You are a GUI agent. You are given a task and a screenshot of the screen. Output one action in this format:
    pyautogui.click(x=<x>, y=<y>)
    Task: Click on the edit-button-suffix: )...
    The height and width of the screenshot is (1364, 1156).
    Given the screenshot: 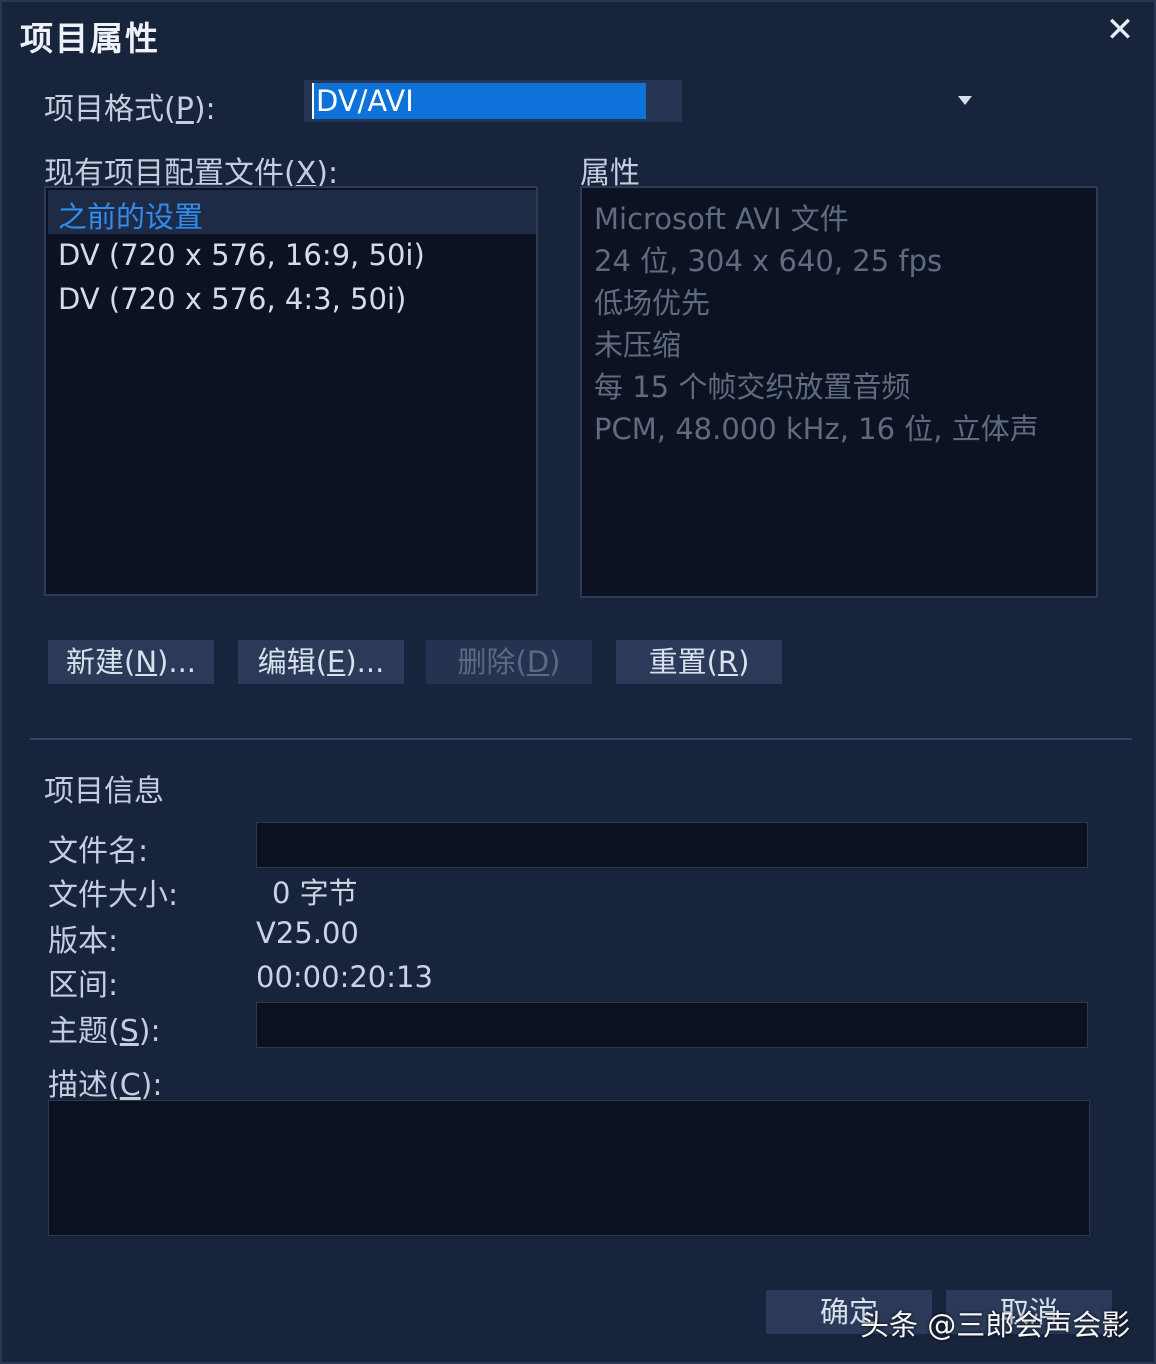 What is the action you would take?
    pyautogui.click(x=365, y=662)
    